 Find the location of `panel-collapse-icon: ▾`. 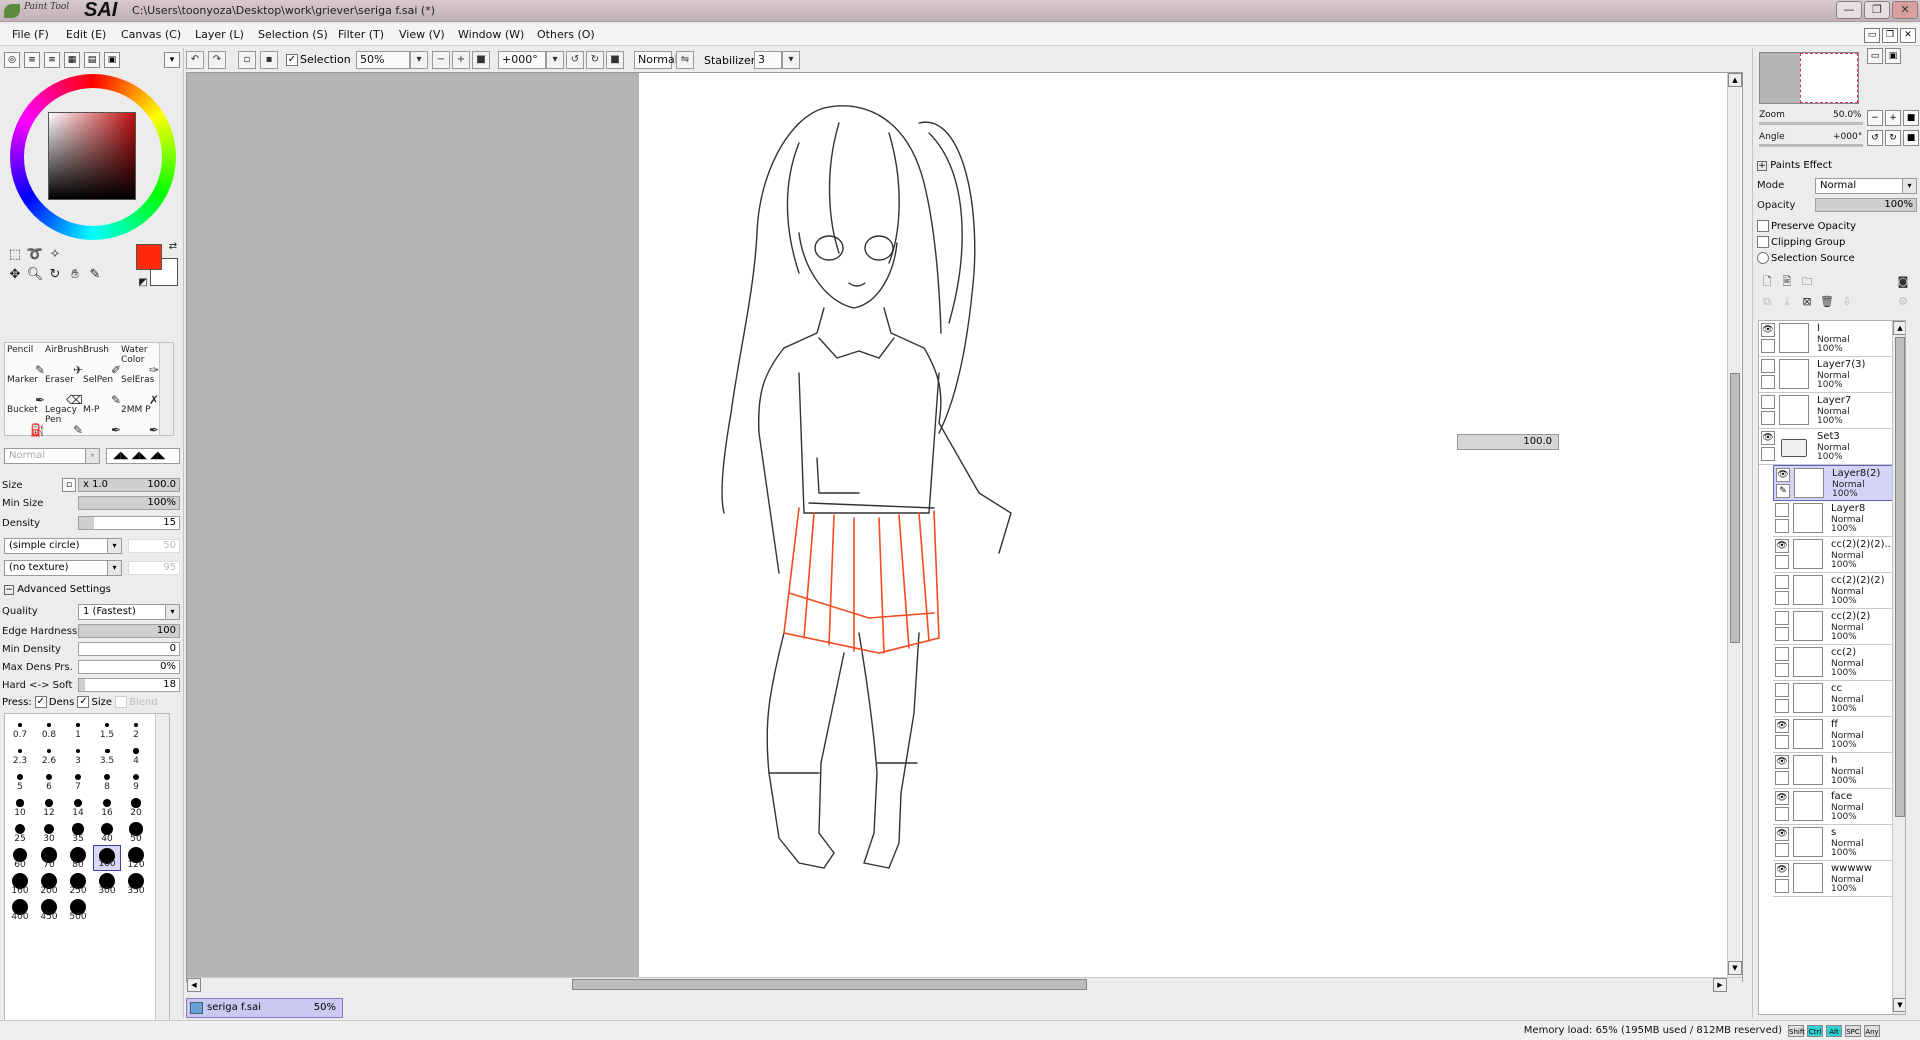

panel-collapse-icon: ▾ is located at coordinates (172, 60).